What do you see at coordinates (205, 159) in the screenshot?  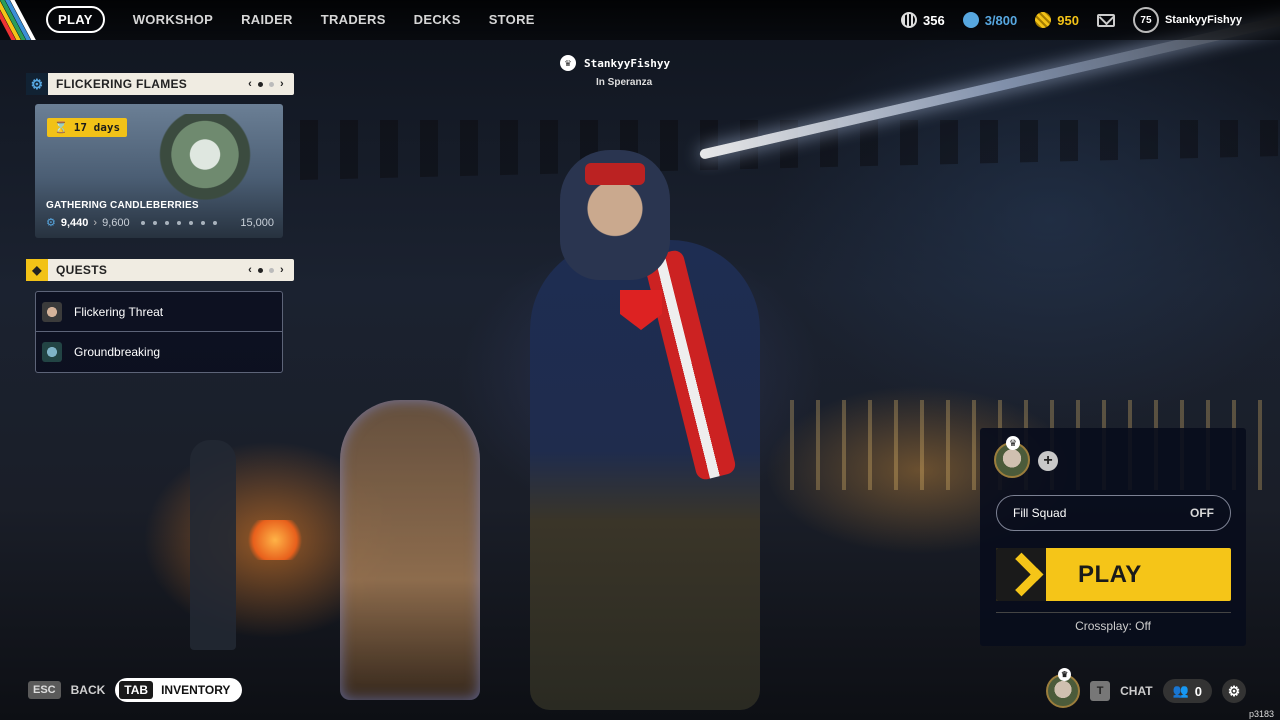 I see `candleberry-tree-image` at bounding box center [205, 159].